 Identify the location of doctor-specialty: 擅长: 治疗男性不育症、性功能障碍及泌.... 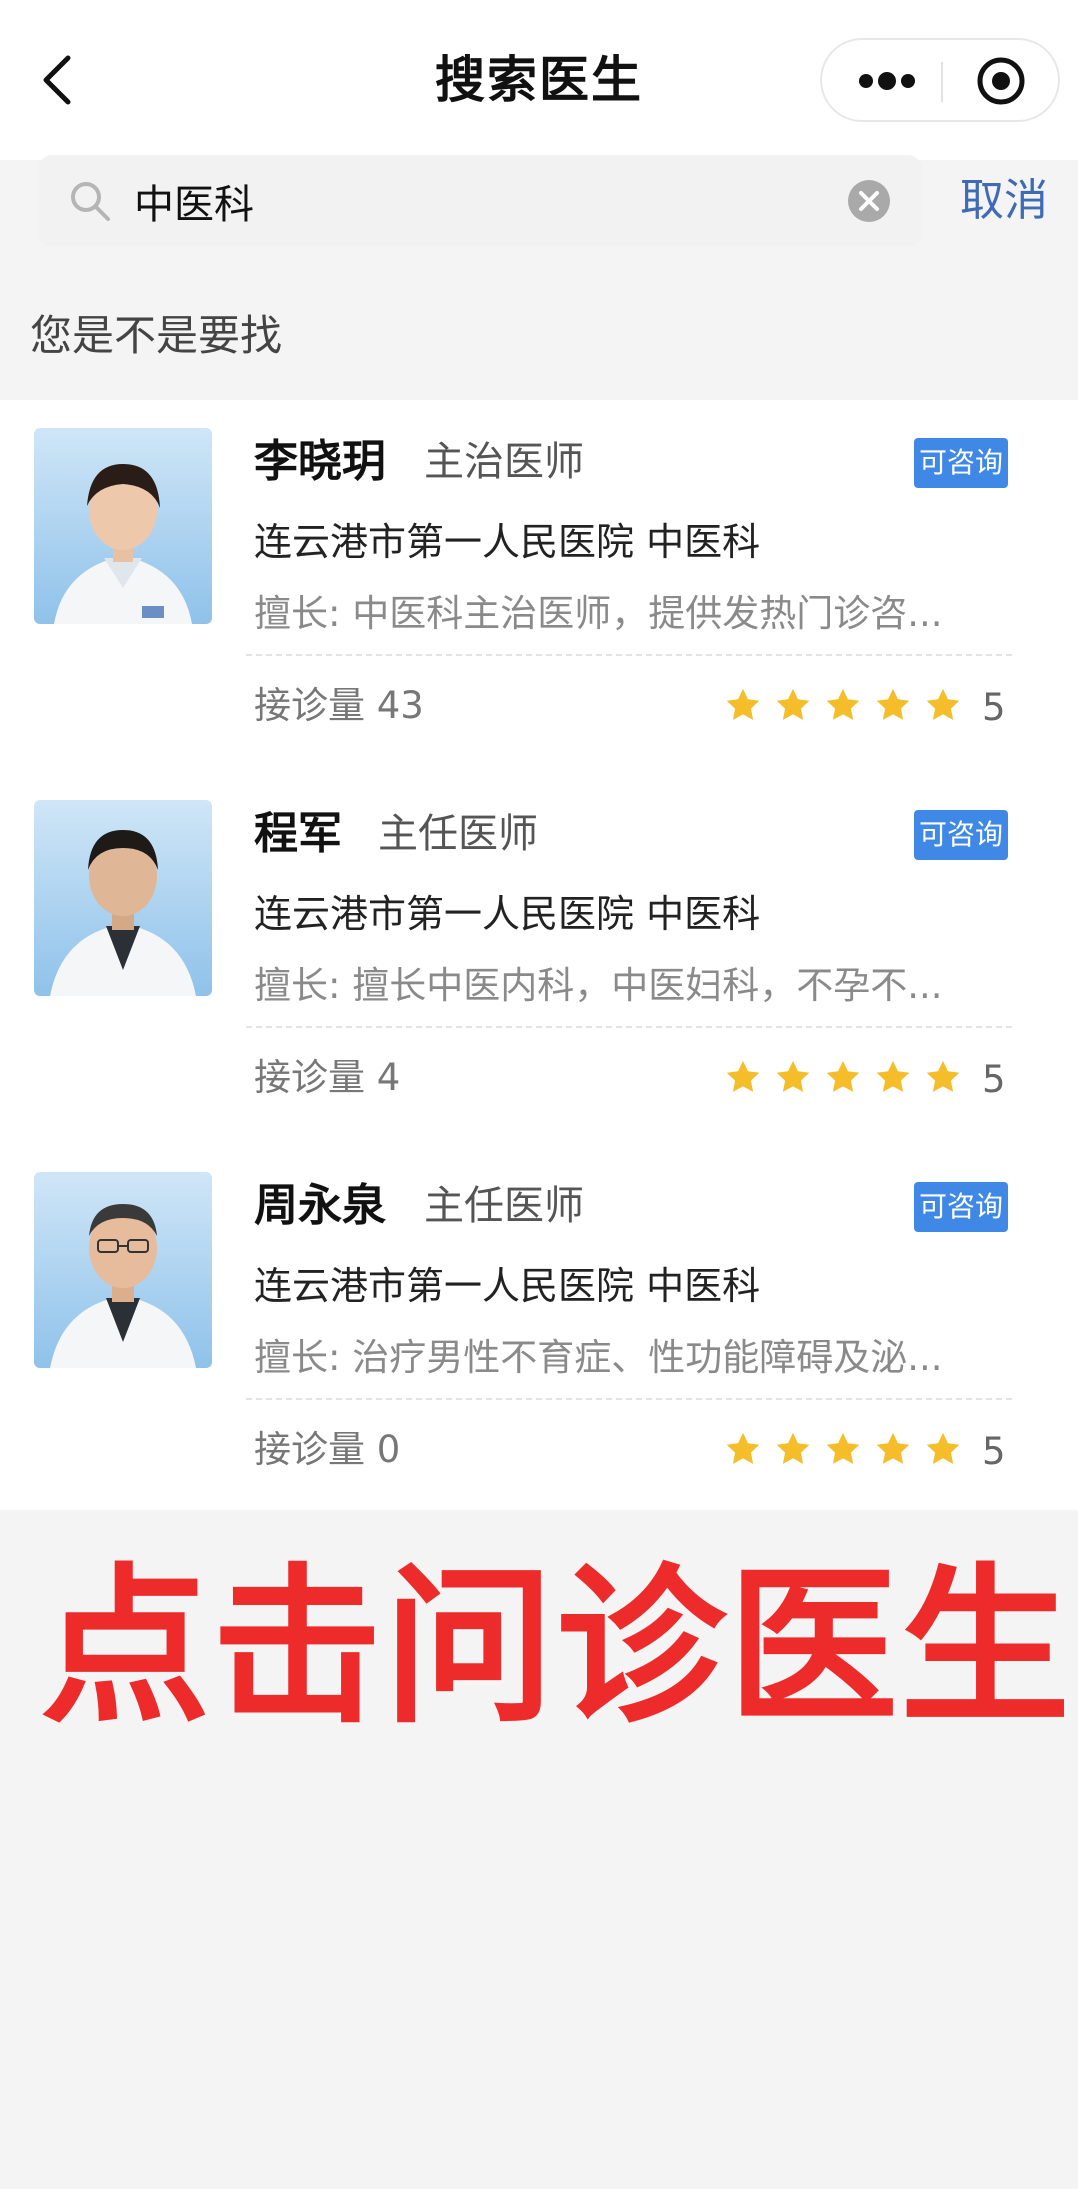
(598, 1357).